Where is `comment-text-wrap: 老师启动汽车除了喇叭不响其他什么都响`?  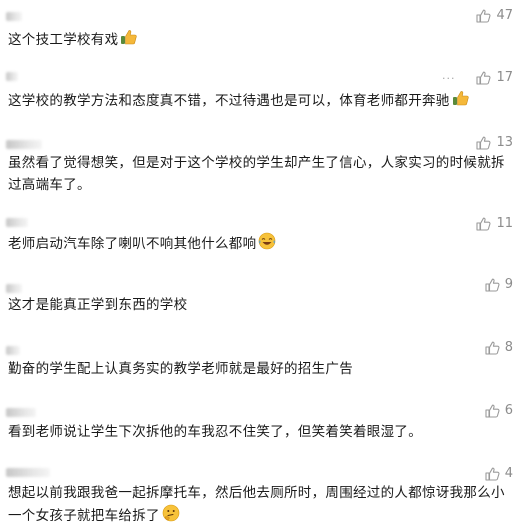
comment-text-wrap: 老师启动汽车除了喇叭不响其他什么都响 is located at coordinates (257, 244).